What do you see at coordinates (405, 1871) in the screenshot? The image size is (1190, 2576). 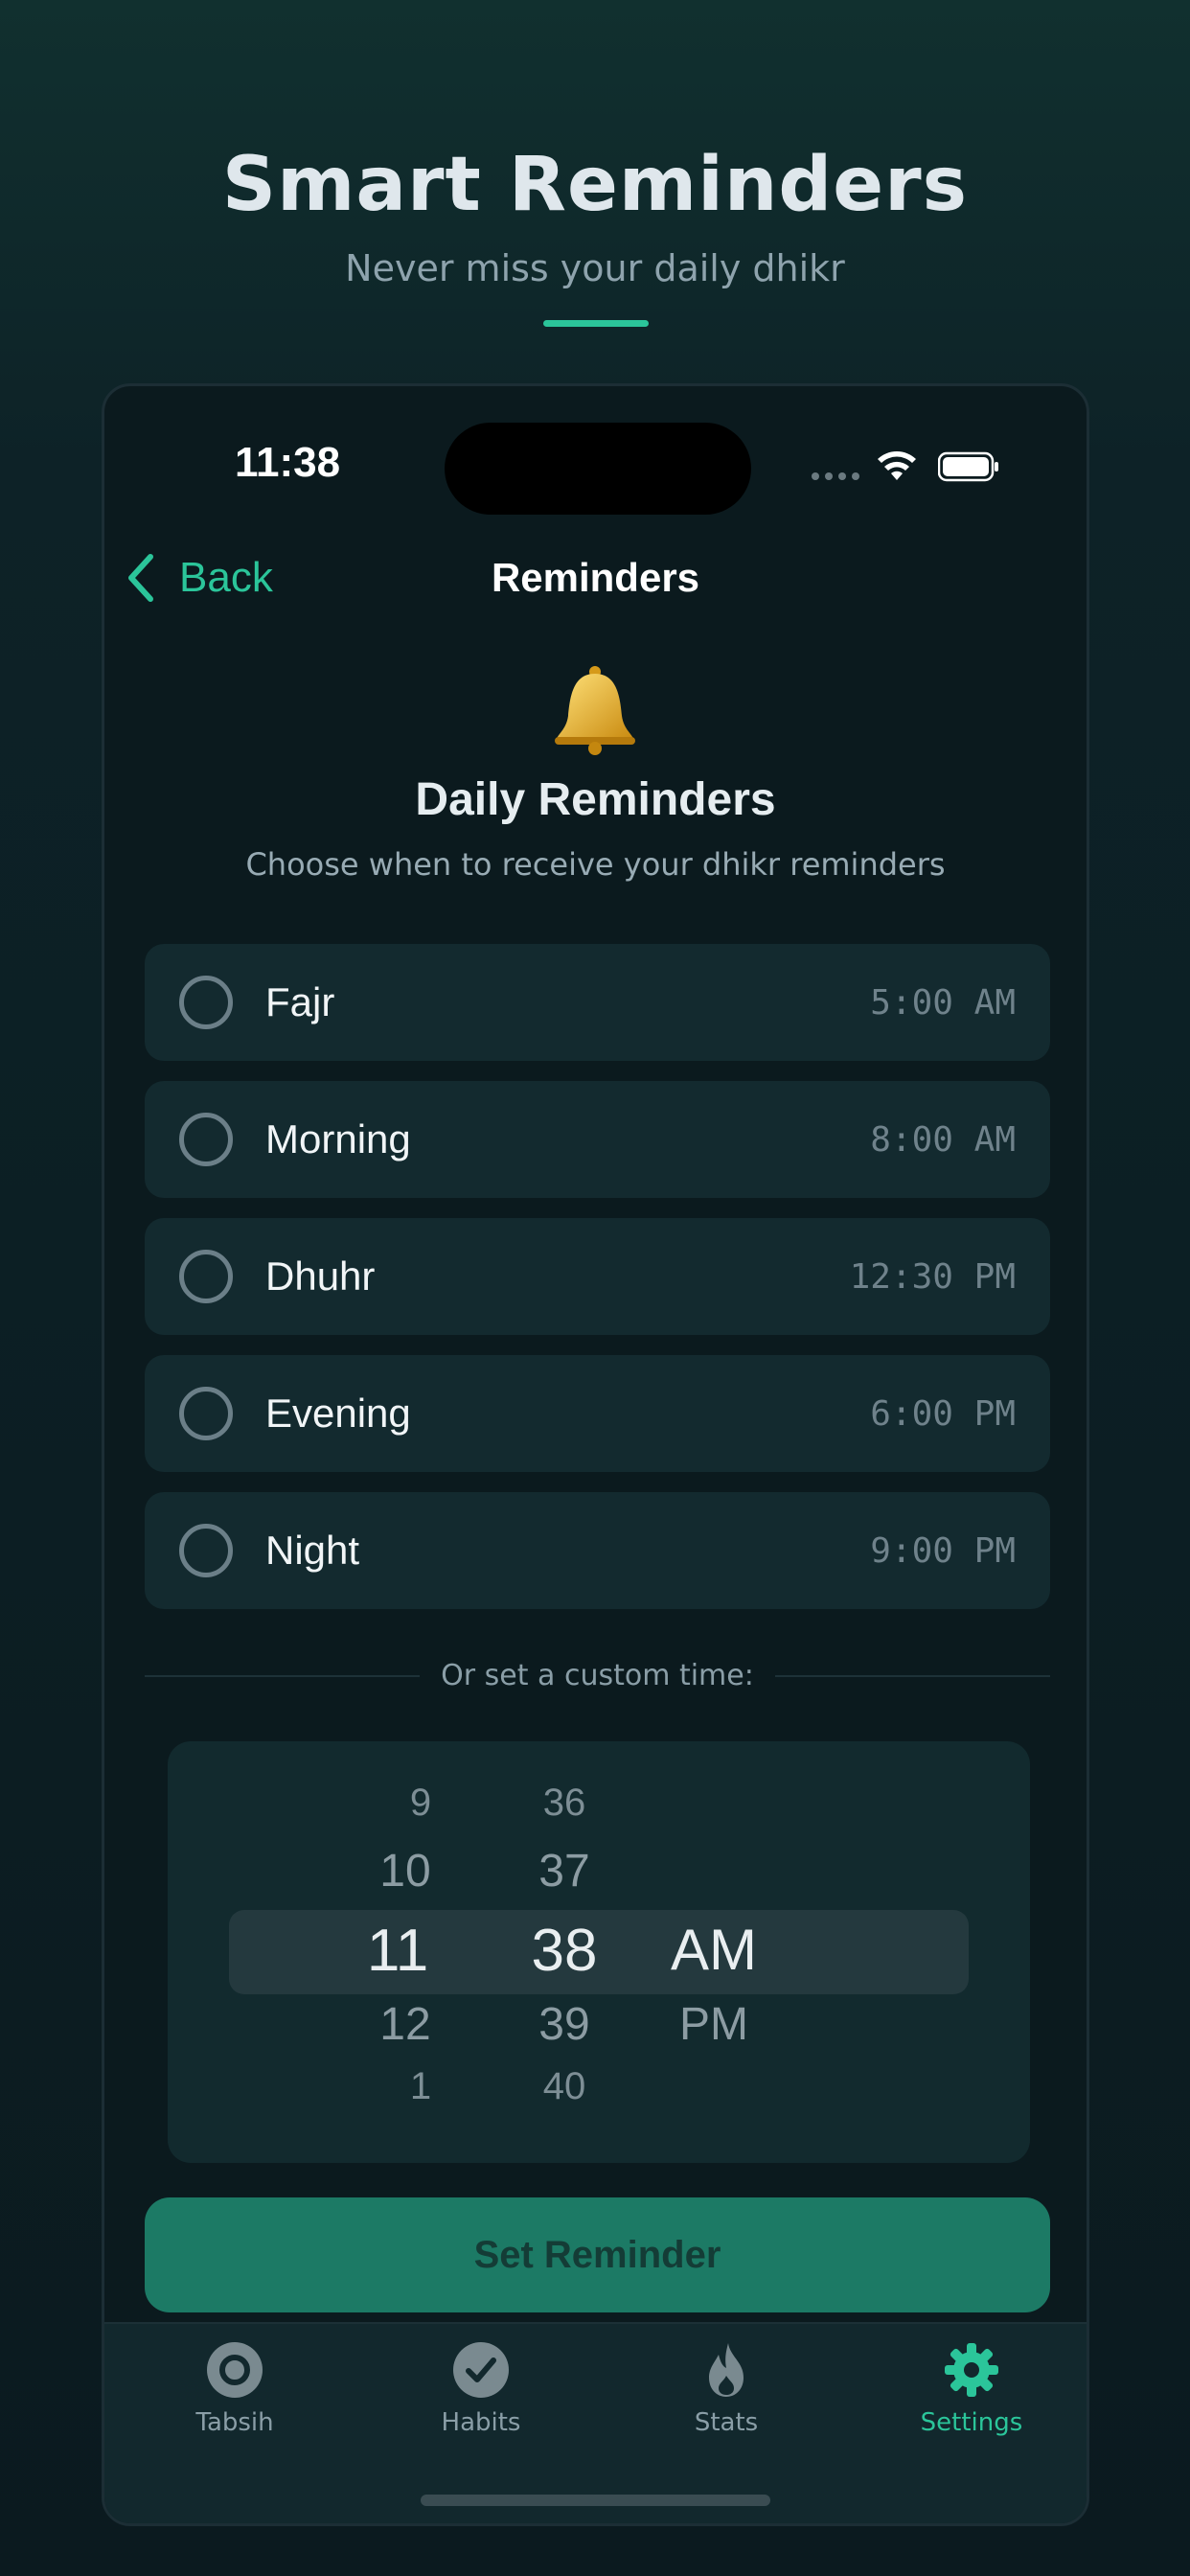 I see `hour-option: 10` at bounding box center [405, 1871].